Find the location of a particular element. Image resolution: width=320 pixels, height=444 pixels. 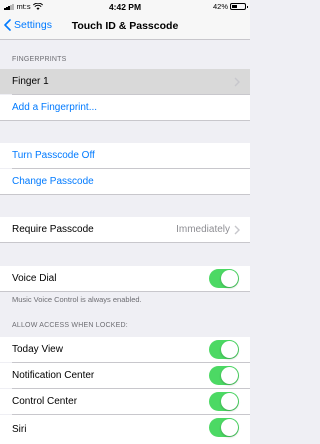

siri-row: Siri is located at coordinates (125, 429).